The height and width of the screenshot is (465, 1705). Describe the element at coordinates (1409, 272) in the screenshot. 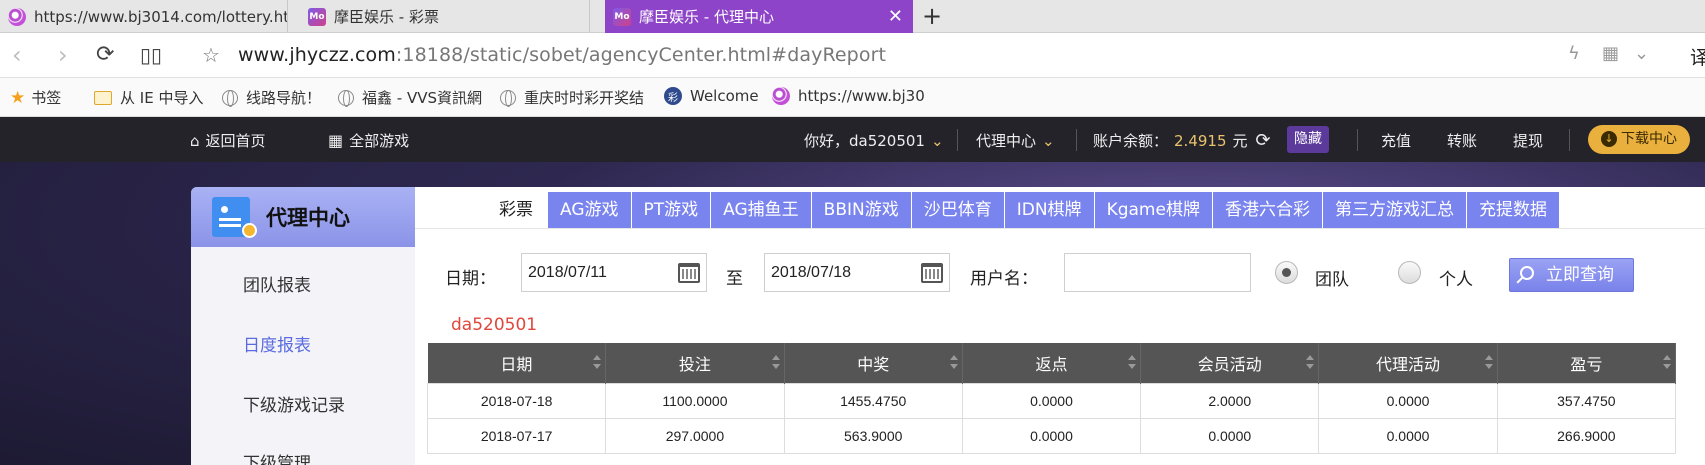

I see `personal-radio` at that location.